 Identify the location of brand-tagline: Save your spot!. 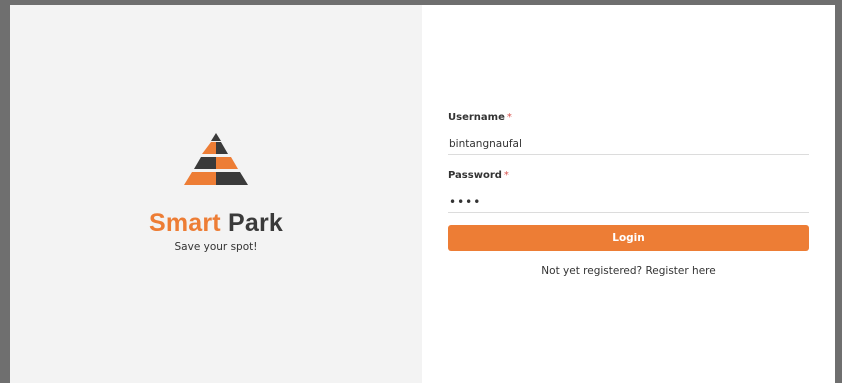
(216, 247).